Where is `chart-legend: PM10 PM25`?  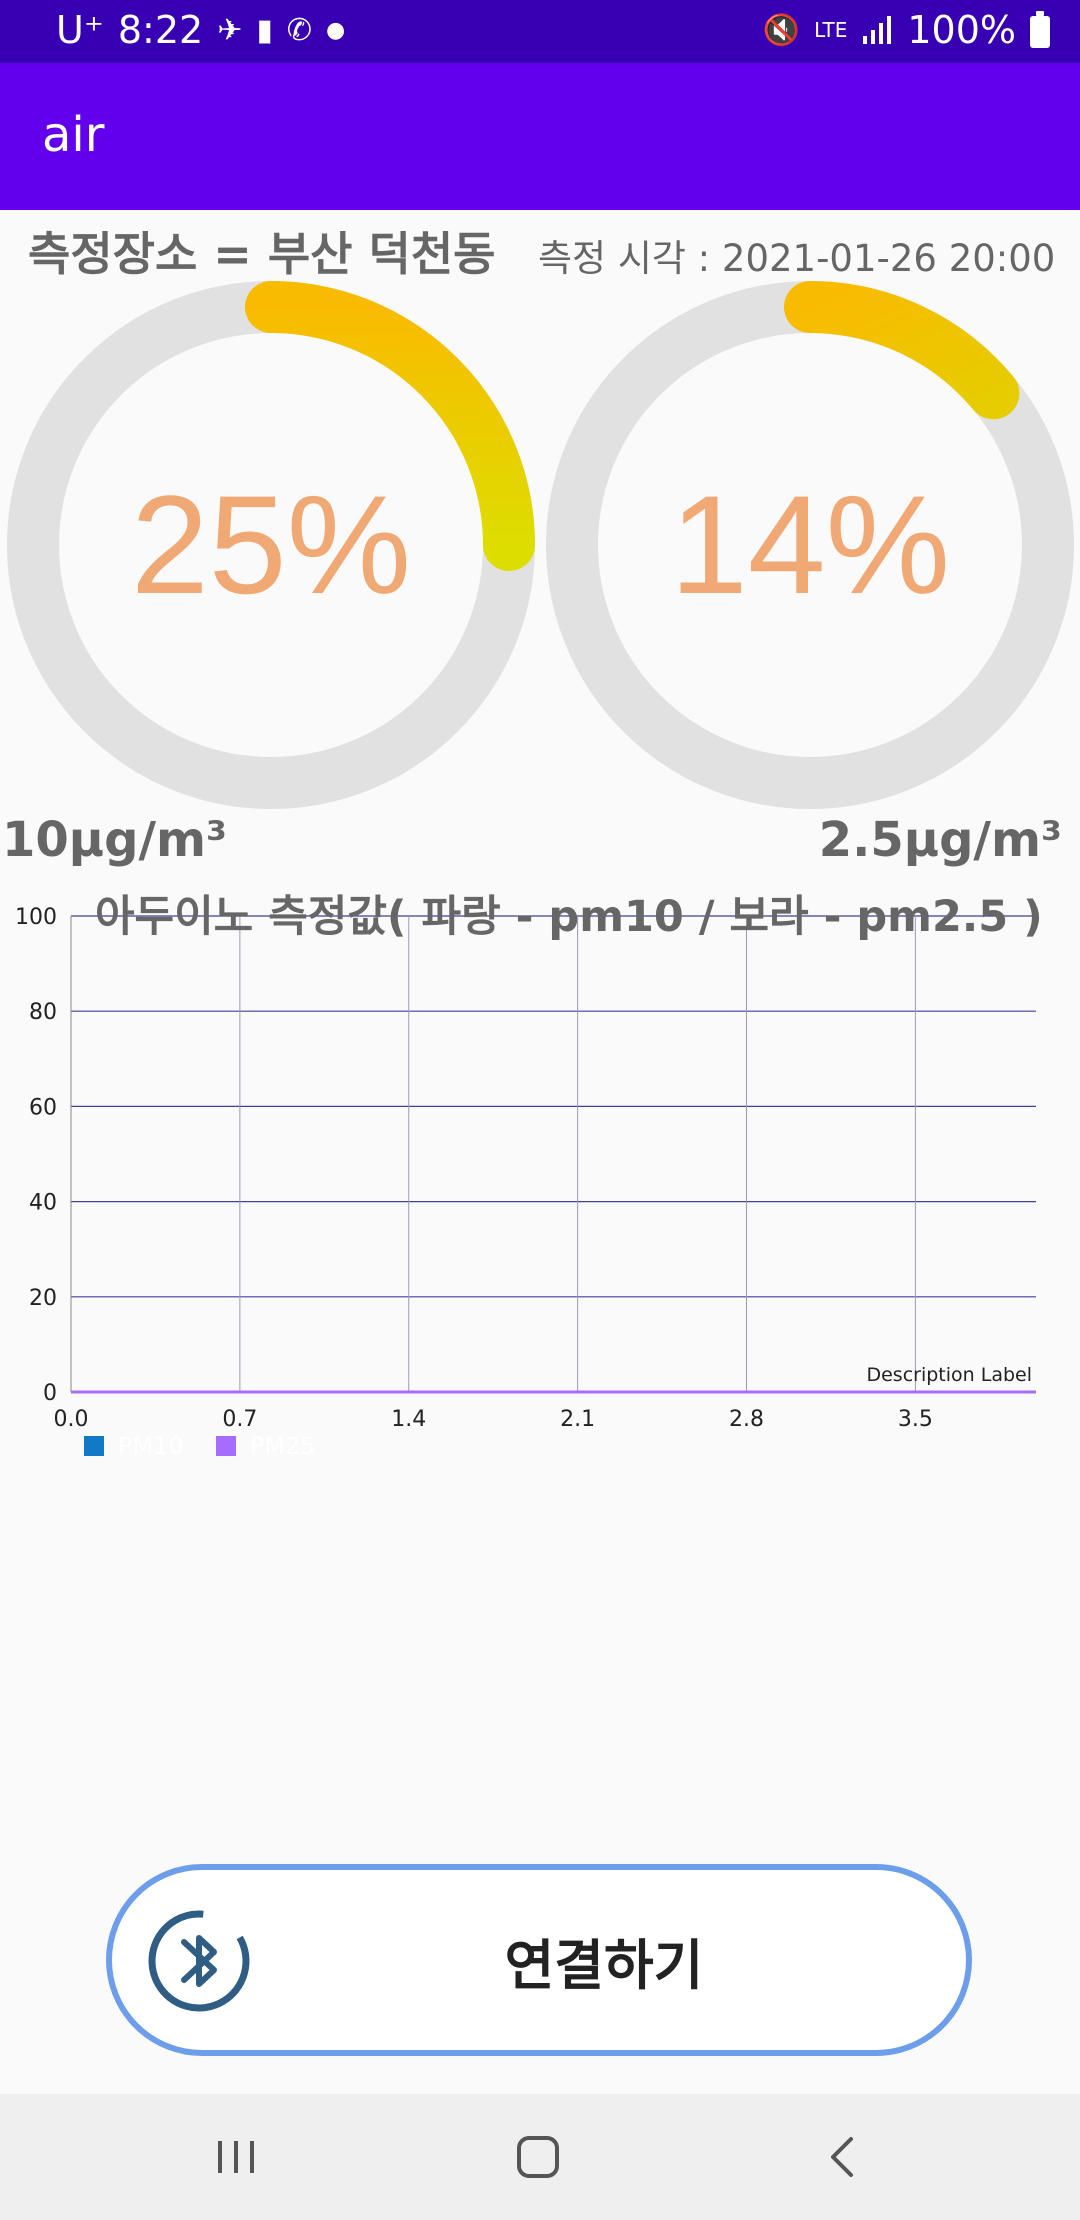 chart-legend: PM10 PM25 is located at coordinates (209, 1446).